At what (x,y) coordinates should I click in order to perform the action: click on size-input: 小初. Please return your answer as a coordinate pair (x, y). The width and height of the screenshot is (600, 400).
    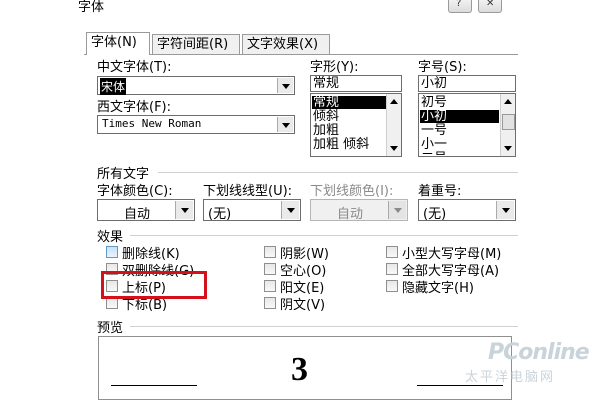
    Looking at the image, I should click on (467, 83).